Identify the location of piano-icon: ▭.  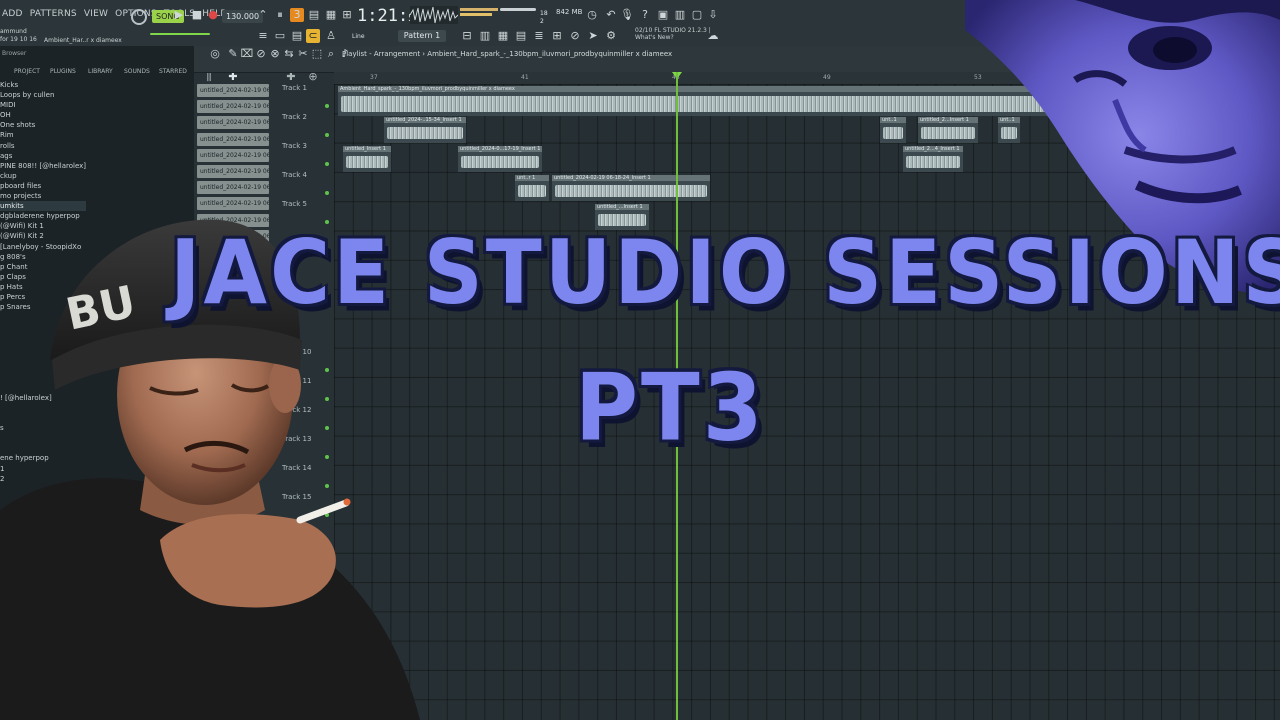
(280, 36).